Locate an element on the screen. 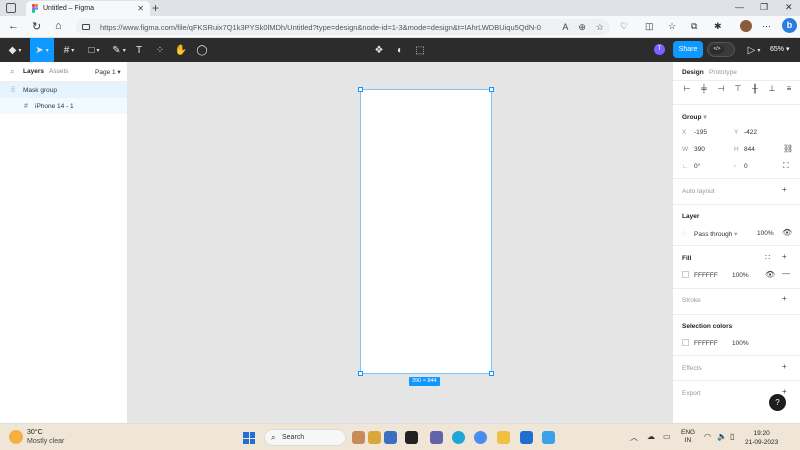  selected-frame is located at coordinates (426, 231).